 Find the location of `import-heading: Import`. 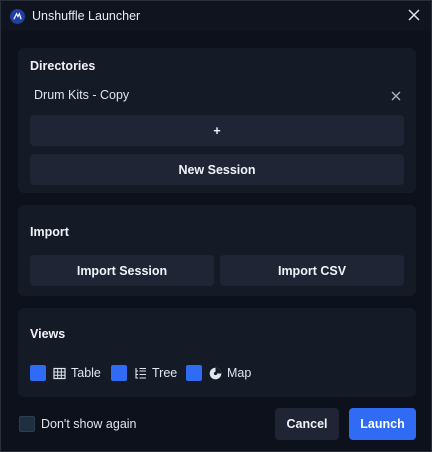

import-heading: Import is located at coordinates (49, 232).